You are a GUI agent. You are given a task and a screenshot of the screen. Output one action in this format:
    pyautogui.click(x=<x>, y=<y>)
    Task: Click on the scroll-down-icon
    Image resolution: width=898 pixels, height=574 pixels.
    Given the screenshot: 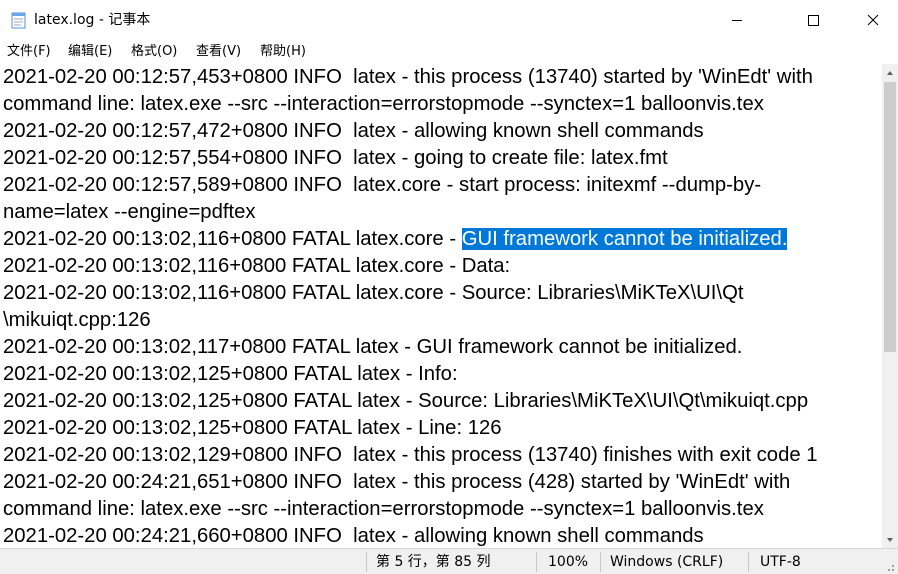 What is the action you would take?
    pyautogui.click(x=890, y=539)
    